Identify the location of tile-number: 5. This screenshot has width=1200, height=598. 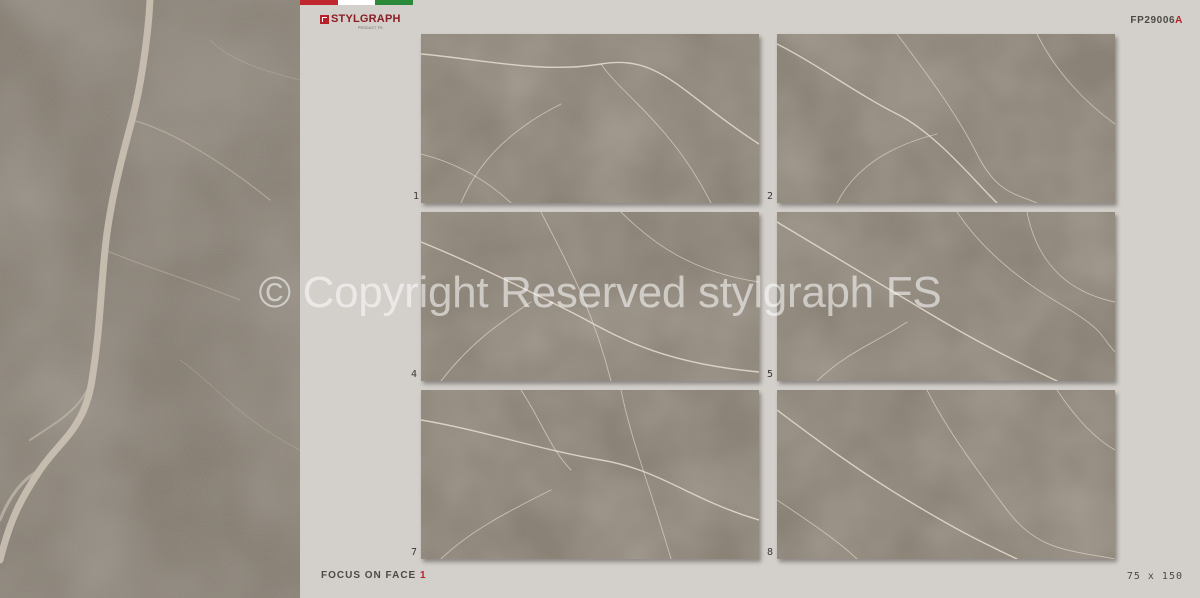
(770, 374).